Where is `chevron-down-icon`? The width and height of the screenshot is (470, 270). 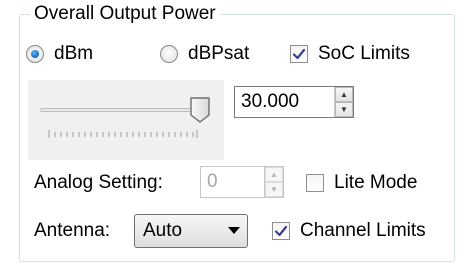 chevron-down-icon is located at coordinates (234, 231).